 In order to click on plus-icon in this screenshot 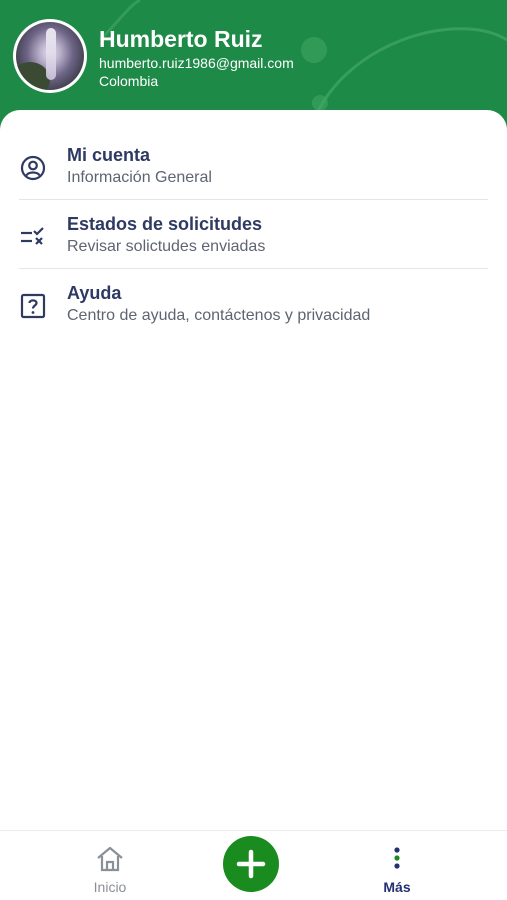, I will do `click(251, 864)`.